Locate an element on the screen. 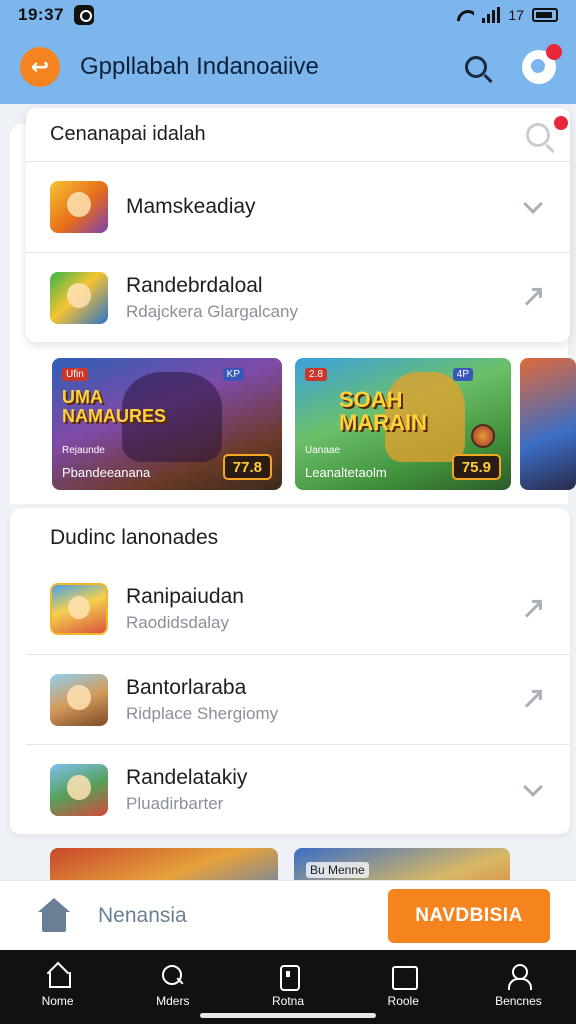 The image size is (576, 1024). square-icon is located at coordinates (405, 977).